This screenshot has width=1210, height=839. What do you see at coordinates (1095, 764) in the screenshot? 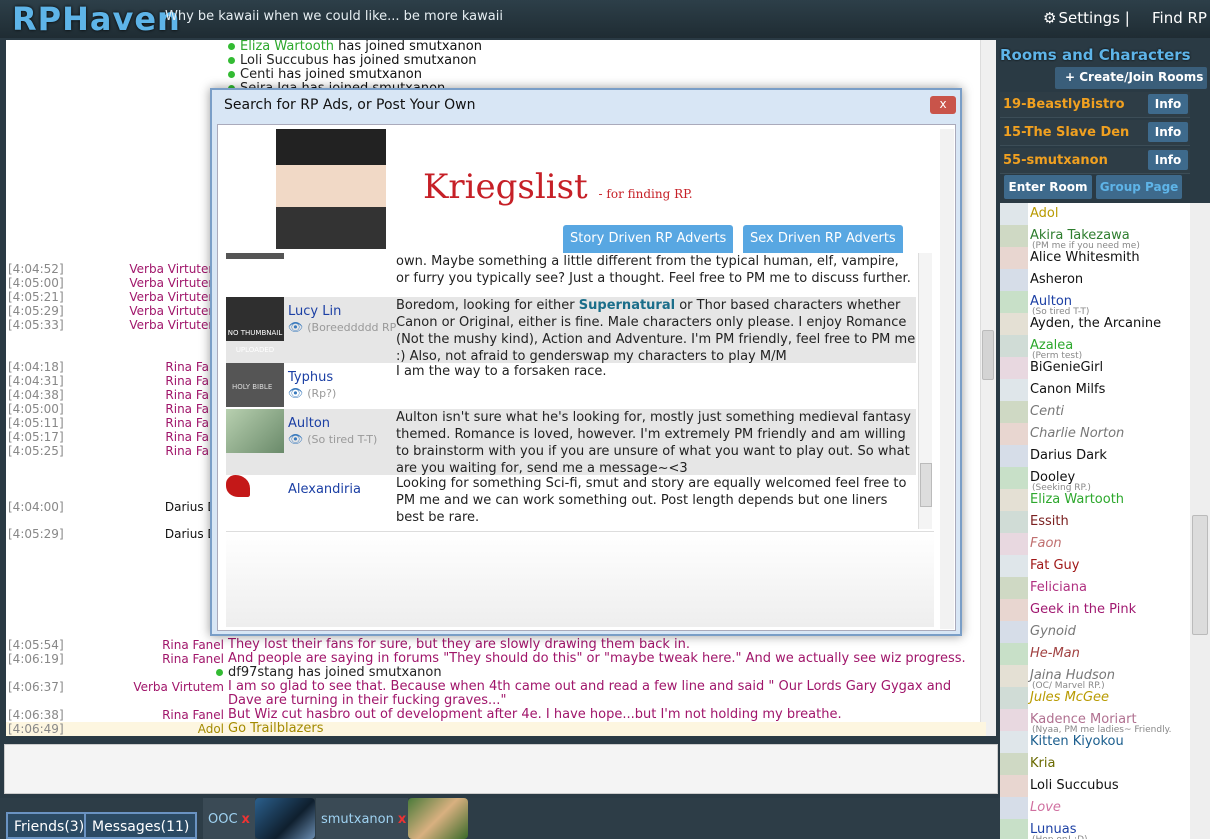
I see `character-item: Kria` at bounding box center [1095, 764].